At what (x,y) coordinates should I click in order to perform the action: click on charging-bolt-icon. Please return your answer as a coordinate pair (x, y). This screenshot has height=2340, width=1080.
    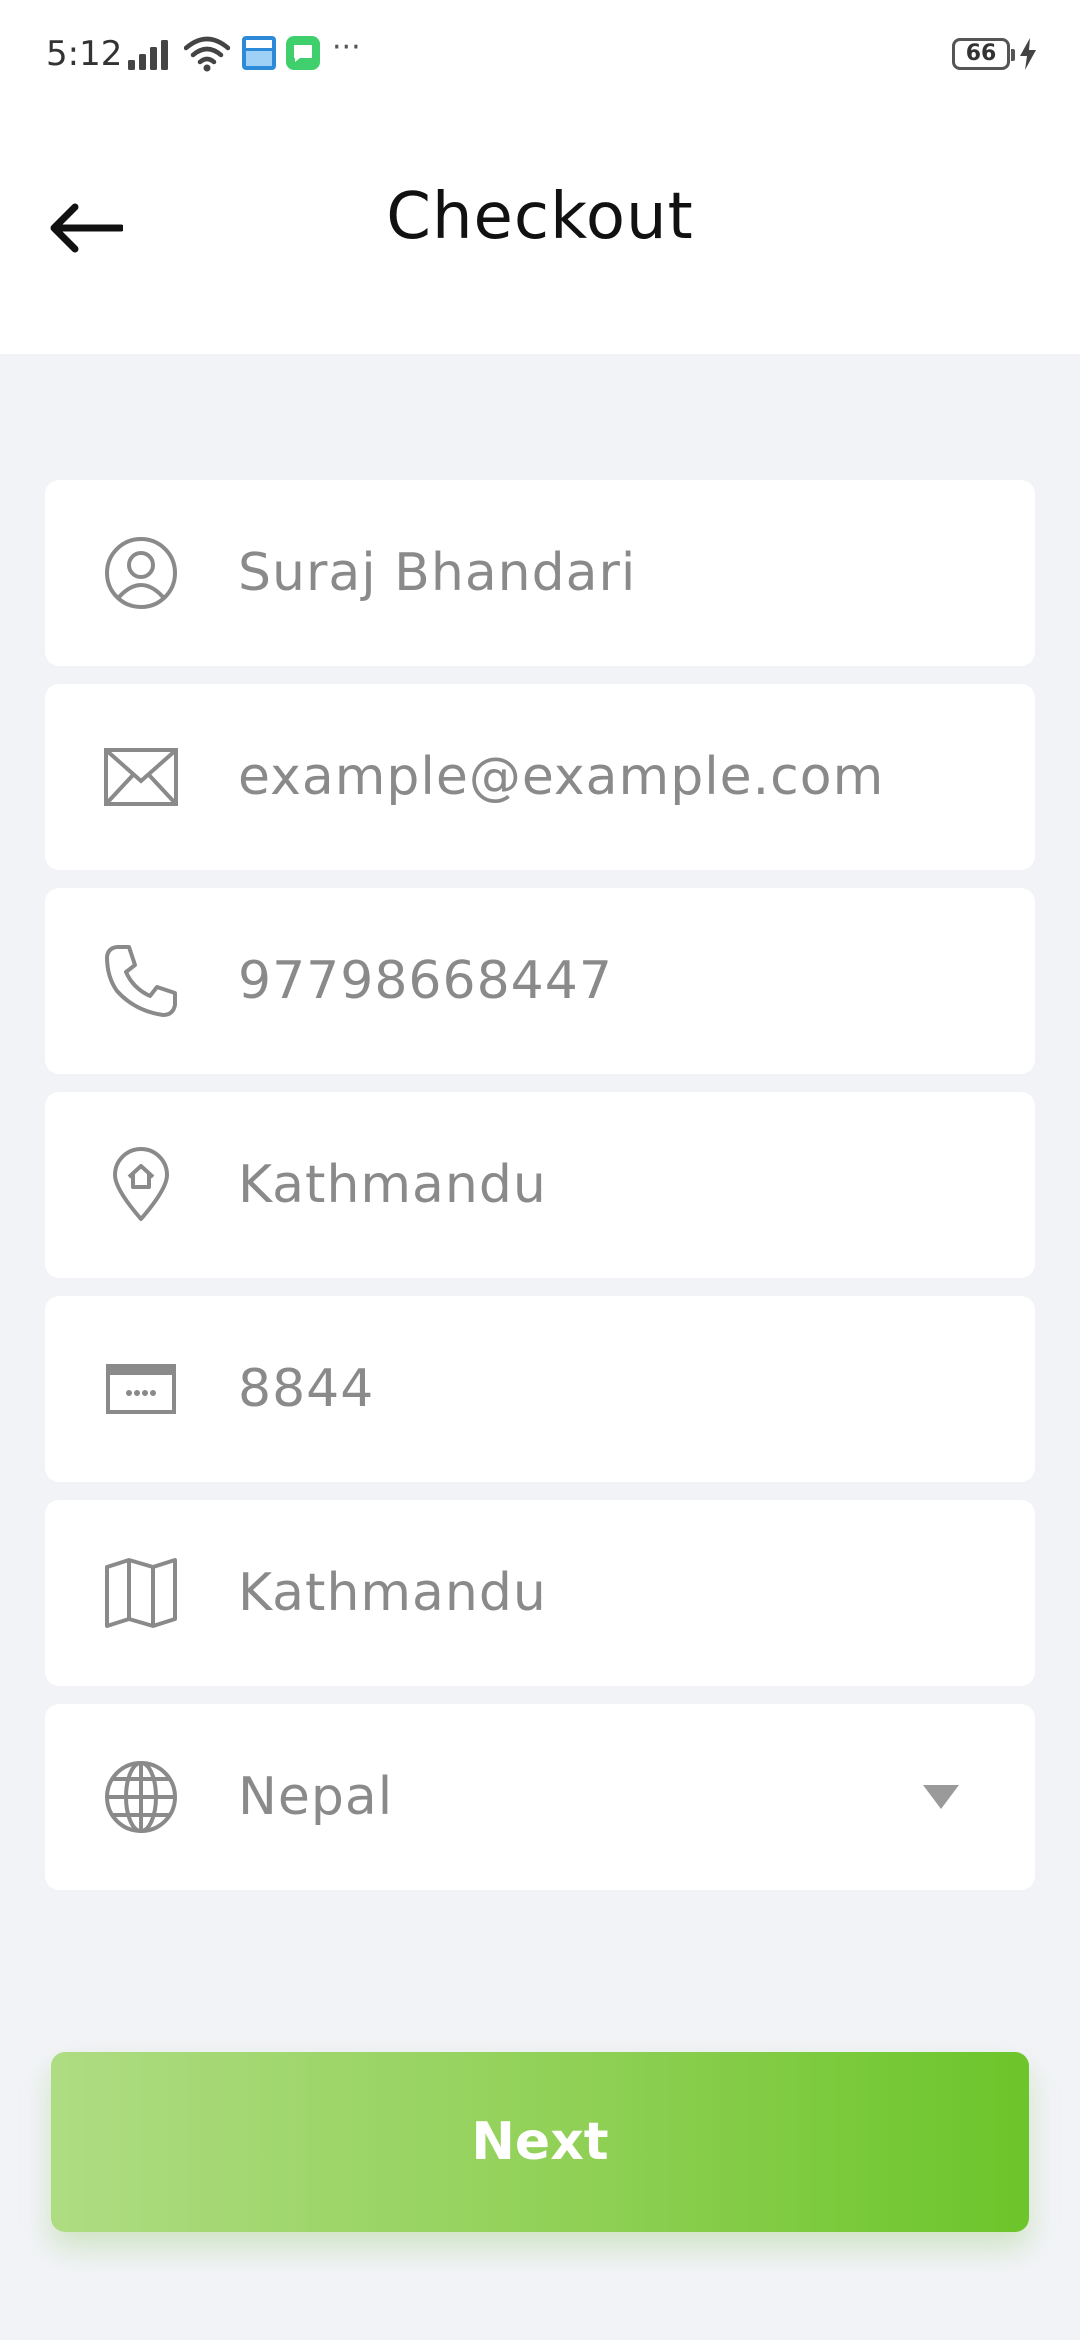
    Looking at the image, I should click on (1028, 54).